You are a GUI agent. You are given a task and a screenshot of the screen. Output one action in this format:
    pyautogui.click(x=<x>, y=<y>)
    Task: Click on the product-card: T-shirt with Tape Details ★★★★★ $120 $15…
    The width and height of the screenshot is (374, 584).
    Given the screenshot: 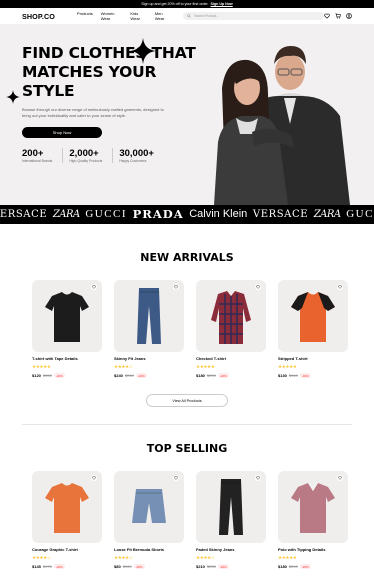 What is the action you would take?
    pyautogui.click(x=67, y=329)
    